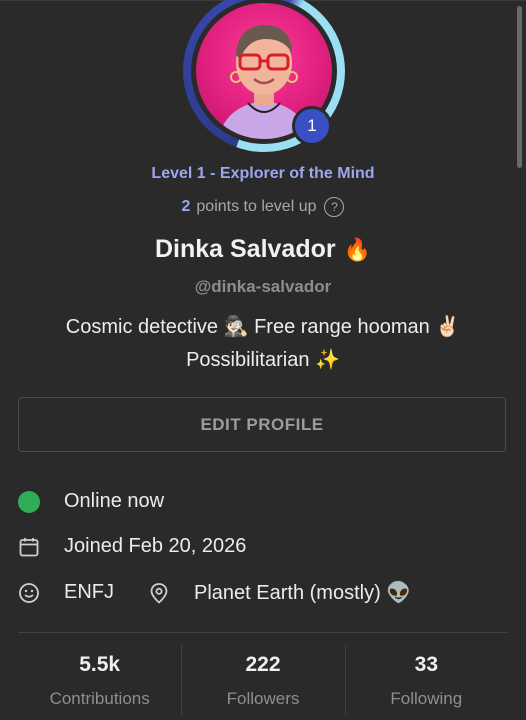 This screenshot has width=526, height=720. What do you see at coordinates (357, 249) in the screenshot?
I see `fire-icon: 🔥` at bounding box center [357, 249].